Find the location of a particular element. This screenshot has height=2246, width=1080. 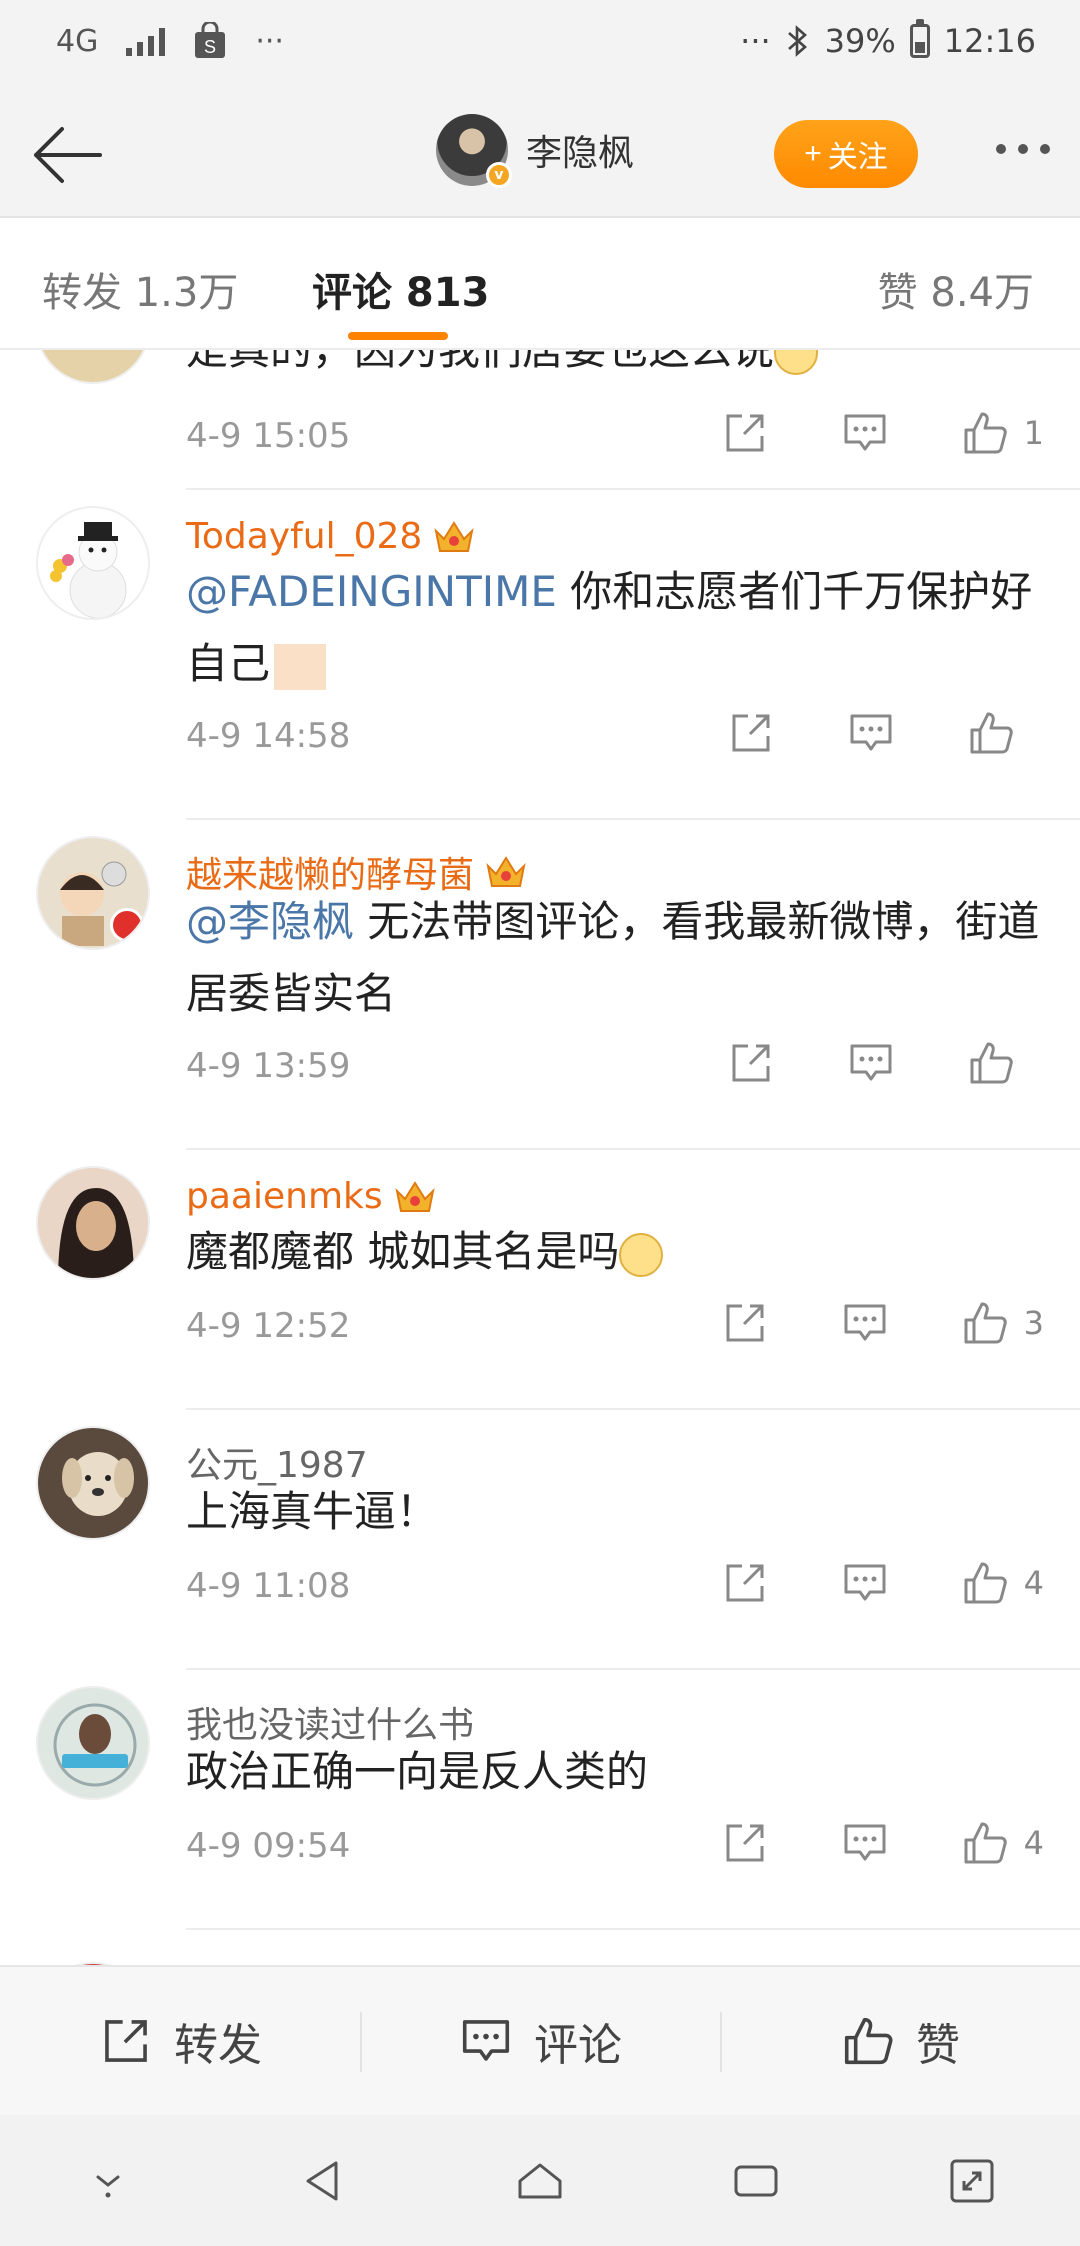

plus-icon: + is located at coordinates (813, 153).